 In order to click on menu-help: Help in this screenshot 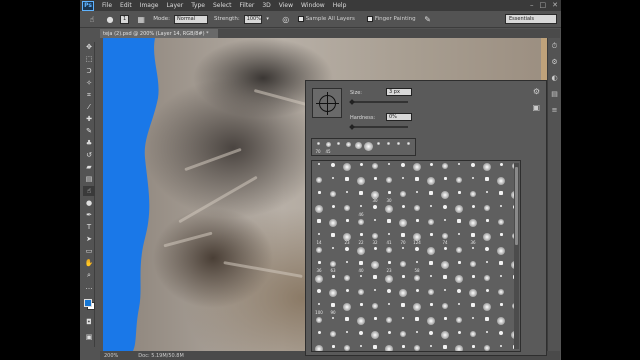, I will do `click(340, 5)`.